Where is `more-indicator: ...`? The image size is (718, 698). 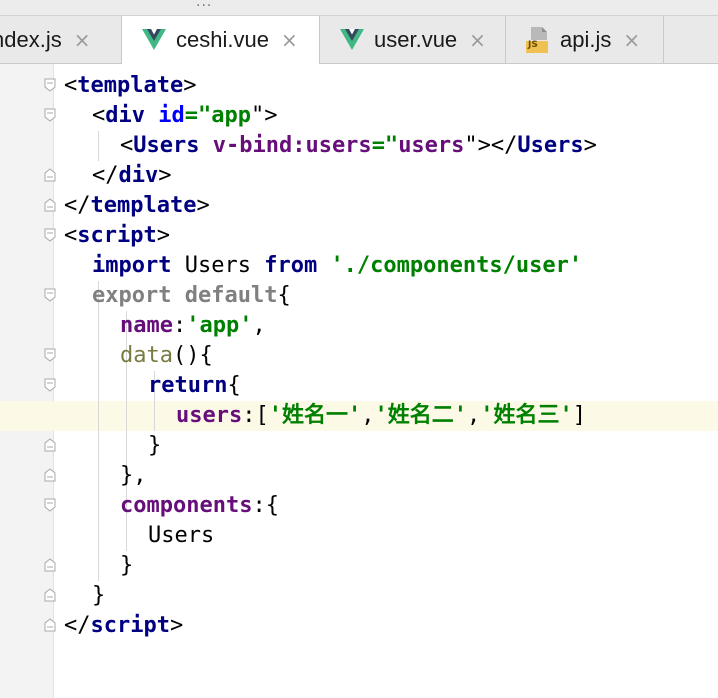
more-indicator: ... is located at coordinates (204, 5).